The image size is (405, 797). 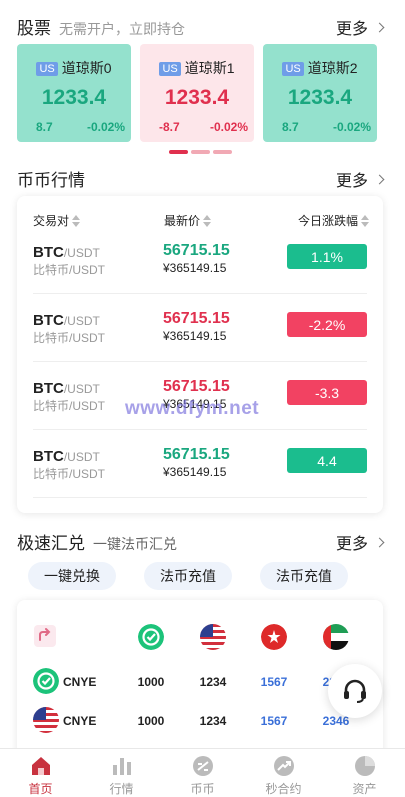 What do you see at coordinates (122, 29) in the screenshot?
I see `stocks-subtitle: 无需开户，立即持仓` at bounding box center [122, 29].